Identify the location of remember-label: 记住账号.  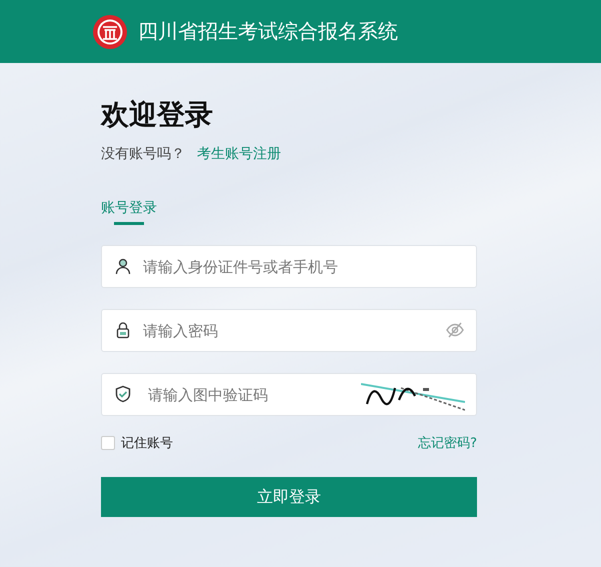
(147, 443).